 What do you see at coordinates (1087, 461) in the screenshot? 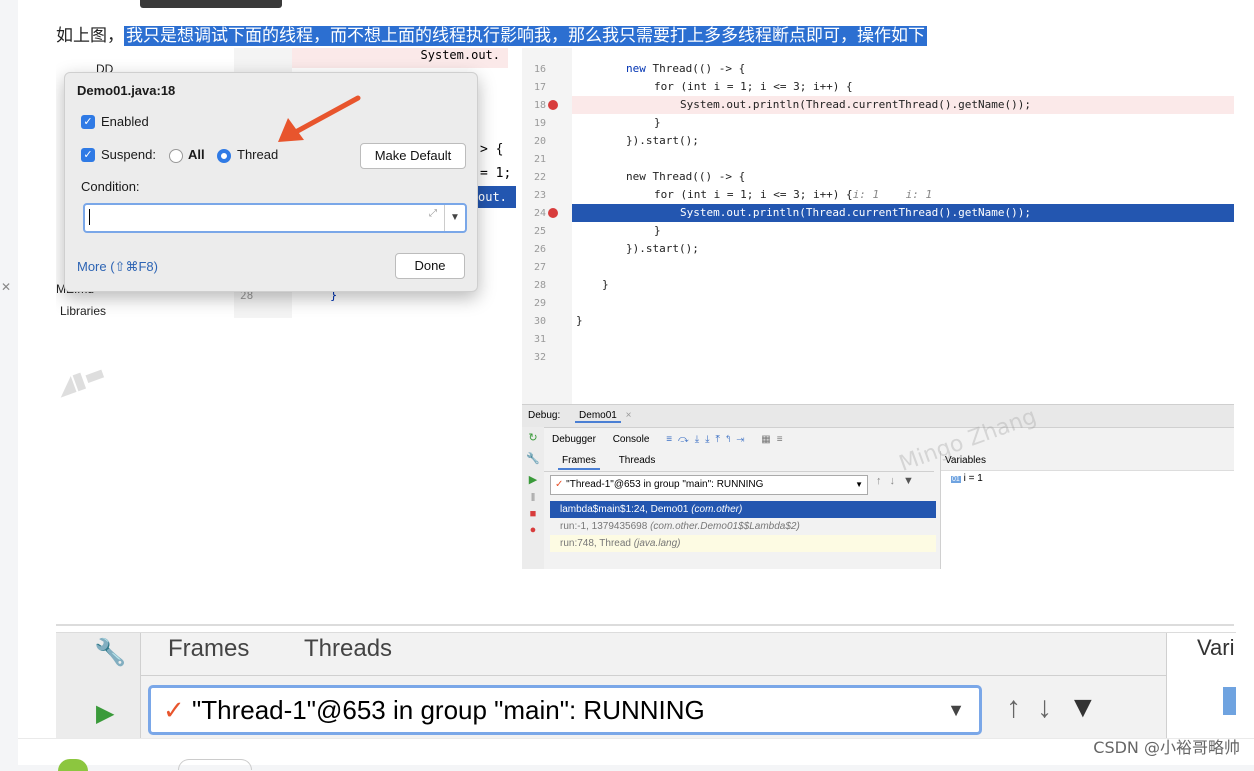
I see `variables-header: Variables` at bounding box center [1087, 461].